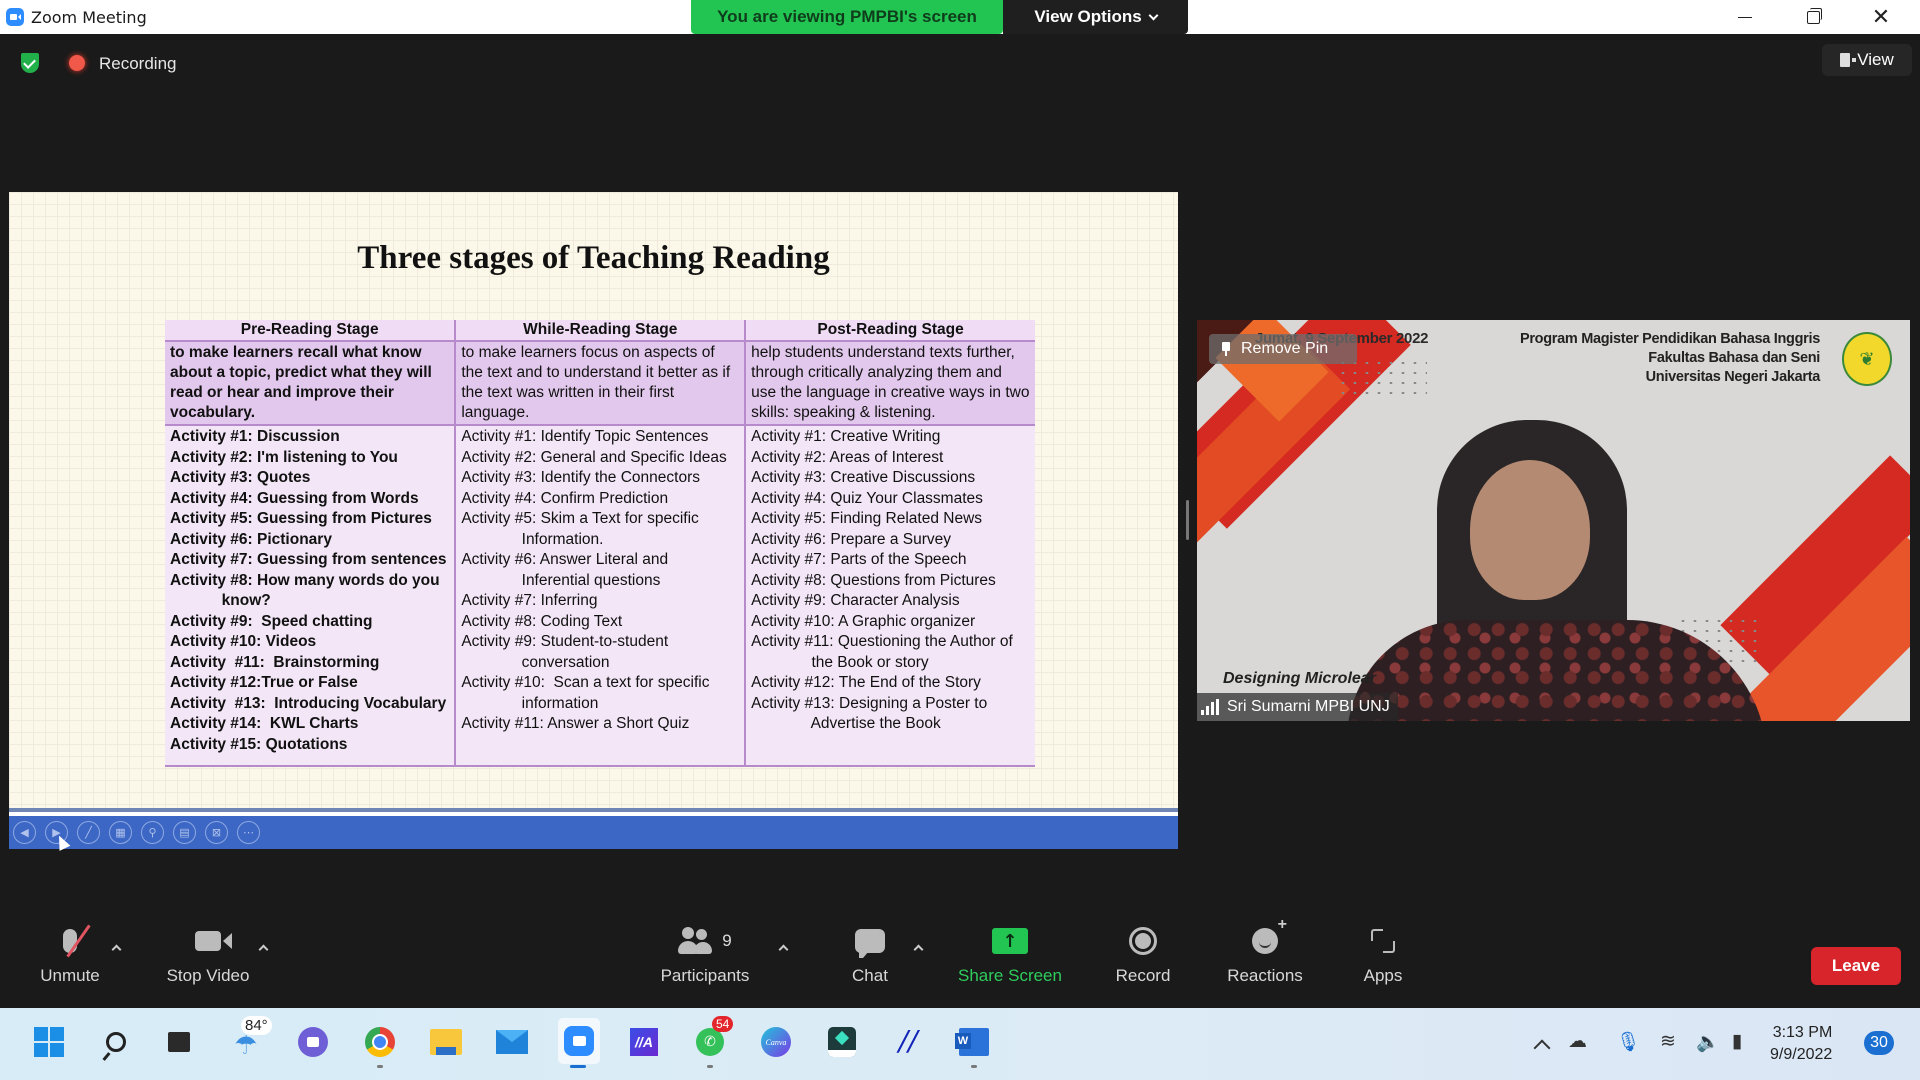 This screenshot has width=1920, height=1080. What do you see at coordinates (179, 1042) in the screenshot?
I see `task-view-button` at bounding box center [179, 1042].